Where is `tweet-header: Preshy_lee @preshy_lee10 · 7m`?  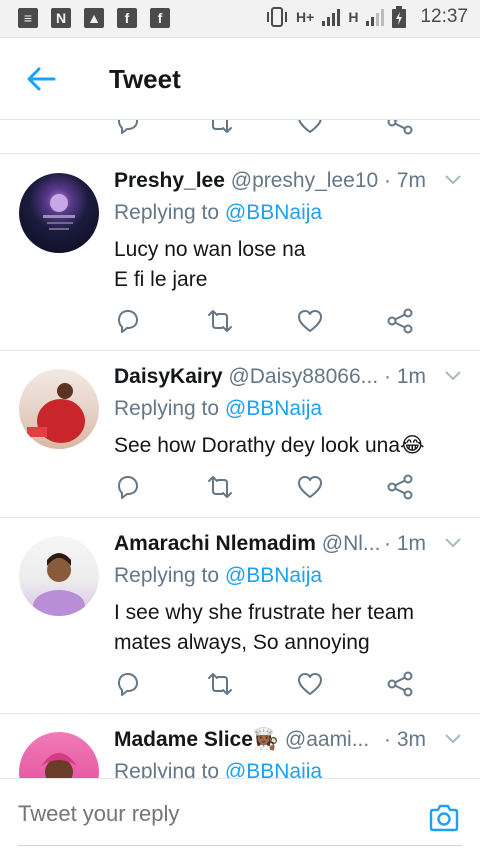 tweet-header: Preshy_lee @preshy_lee10 · 7m is located at coordinates (288, 183).